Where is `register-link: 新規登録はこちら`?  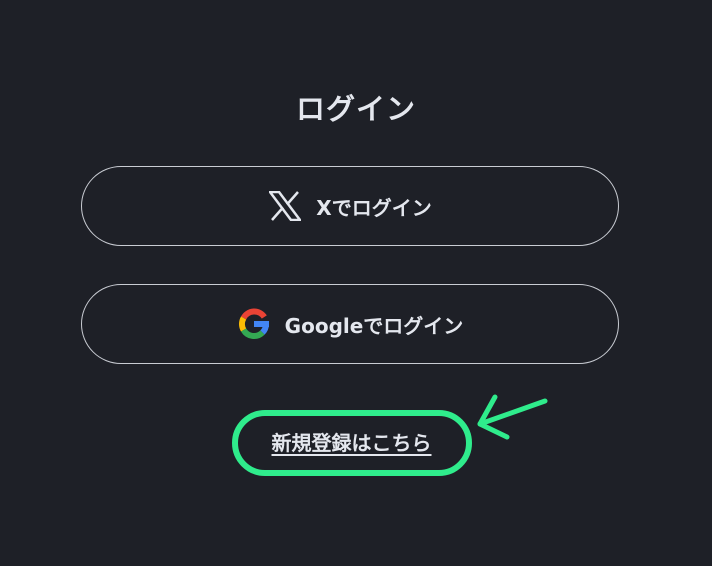 register-link: 新規登録はこちら is located at coordinates (351, 441).